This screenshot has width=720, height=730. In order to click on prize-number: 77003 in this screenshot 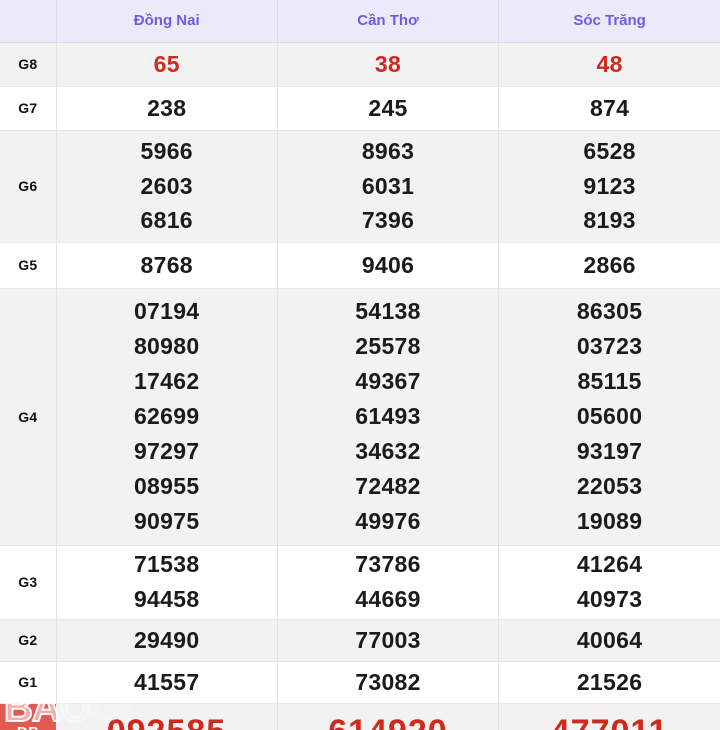, I will do `click(388, 639)`.